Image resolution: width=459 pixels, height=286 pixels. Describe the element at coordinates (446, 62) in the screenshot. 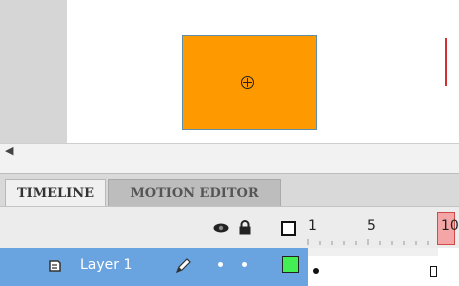

I see `playhead-line` at that location.